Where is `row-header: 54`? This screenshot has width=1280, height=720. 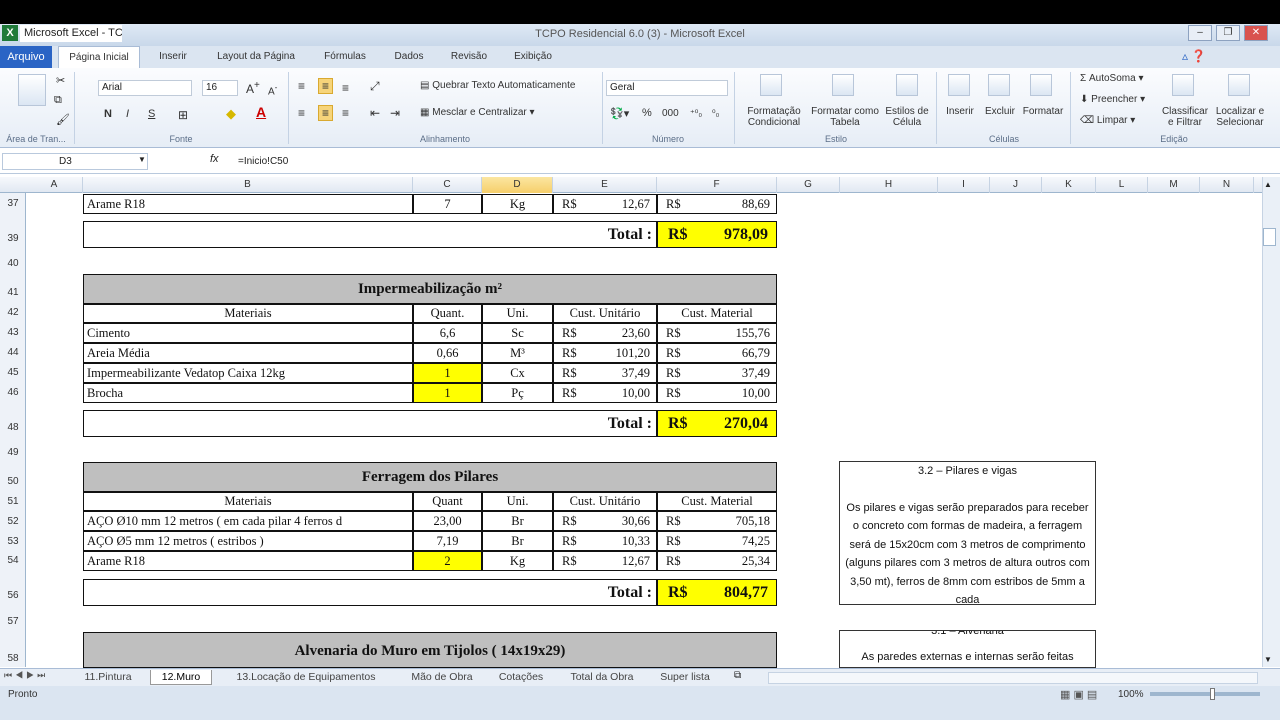 row-header: 54 is located at coordinates (13, 560).